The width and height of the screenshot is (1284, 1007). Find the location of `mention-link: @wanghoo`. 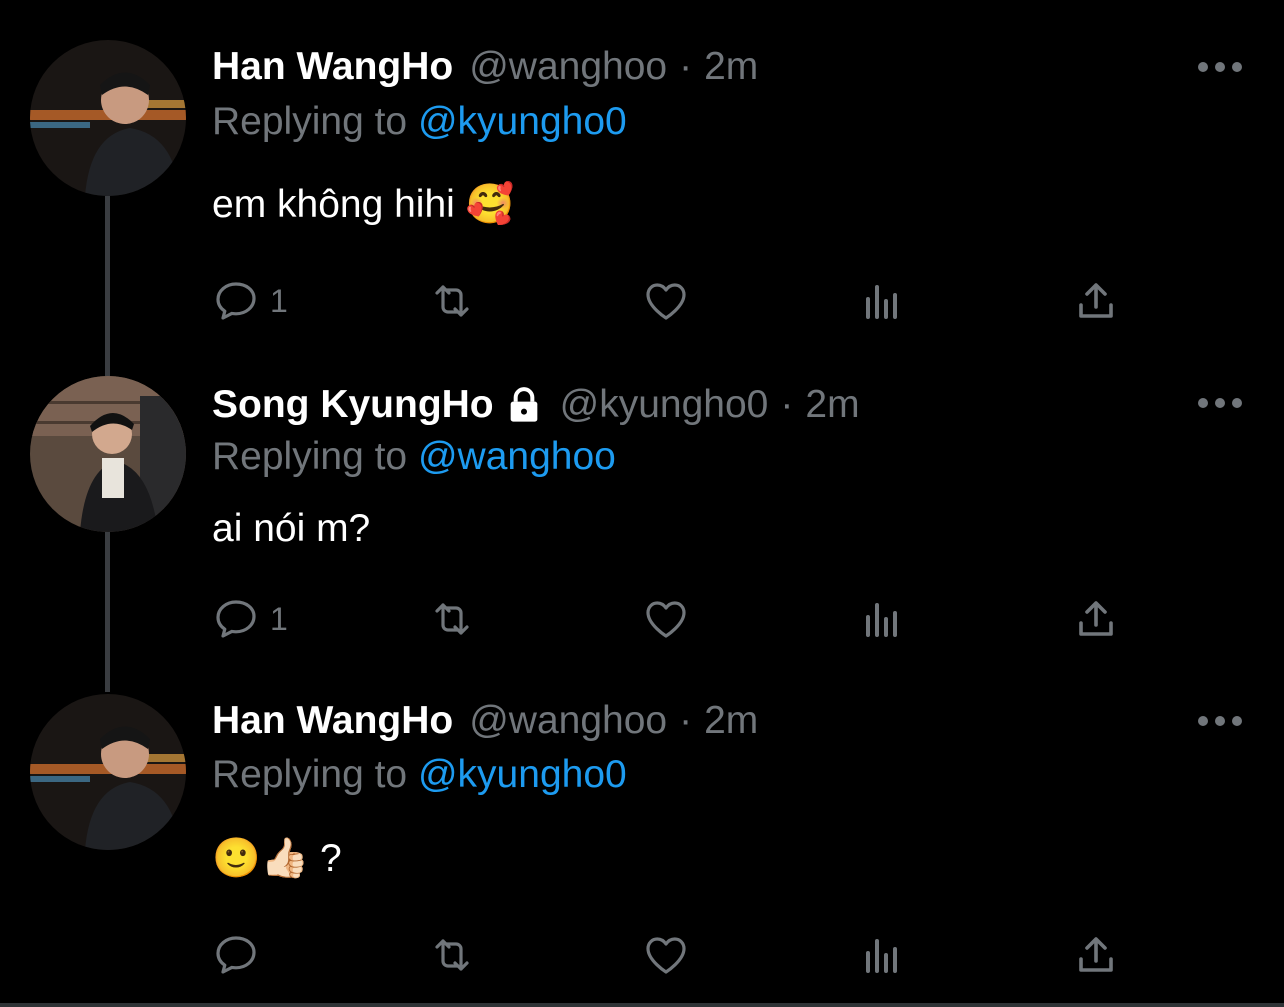

mention-link: @wanghoo is located at coordinates (517, 456).